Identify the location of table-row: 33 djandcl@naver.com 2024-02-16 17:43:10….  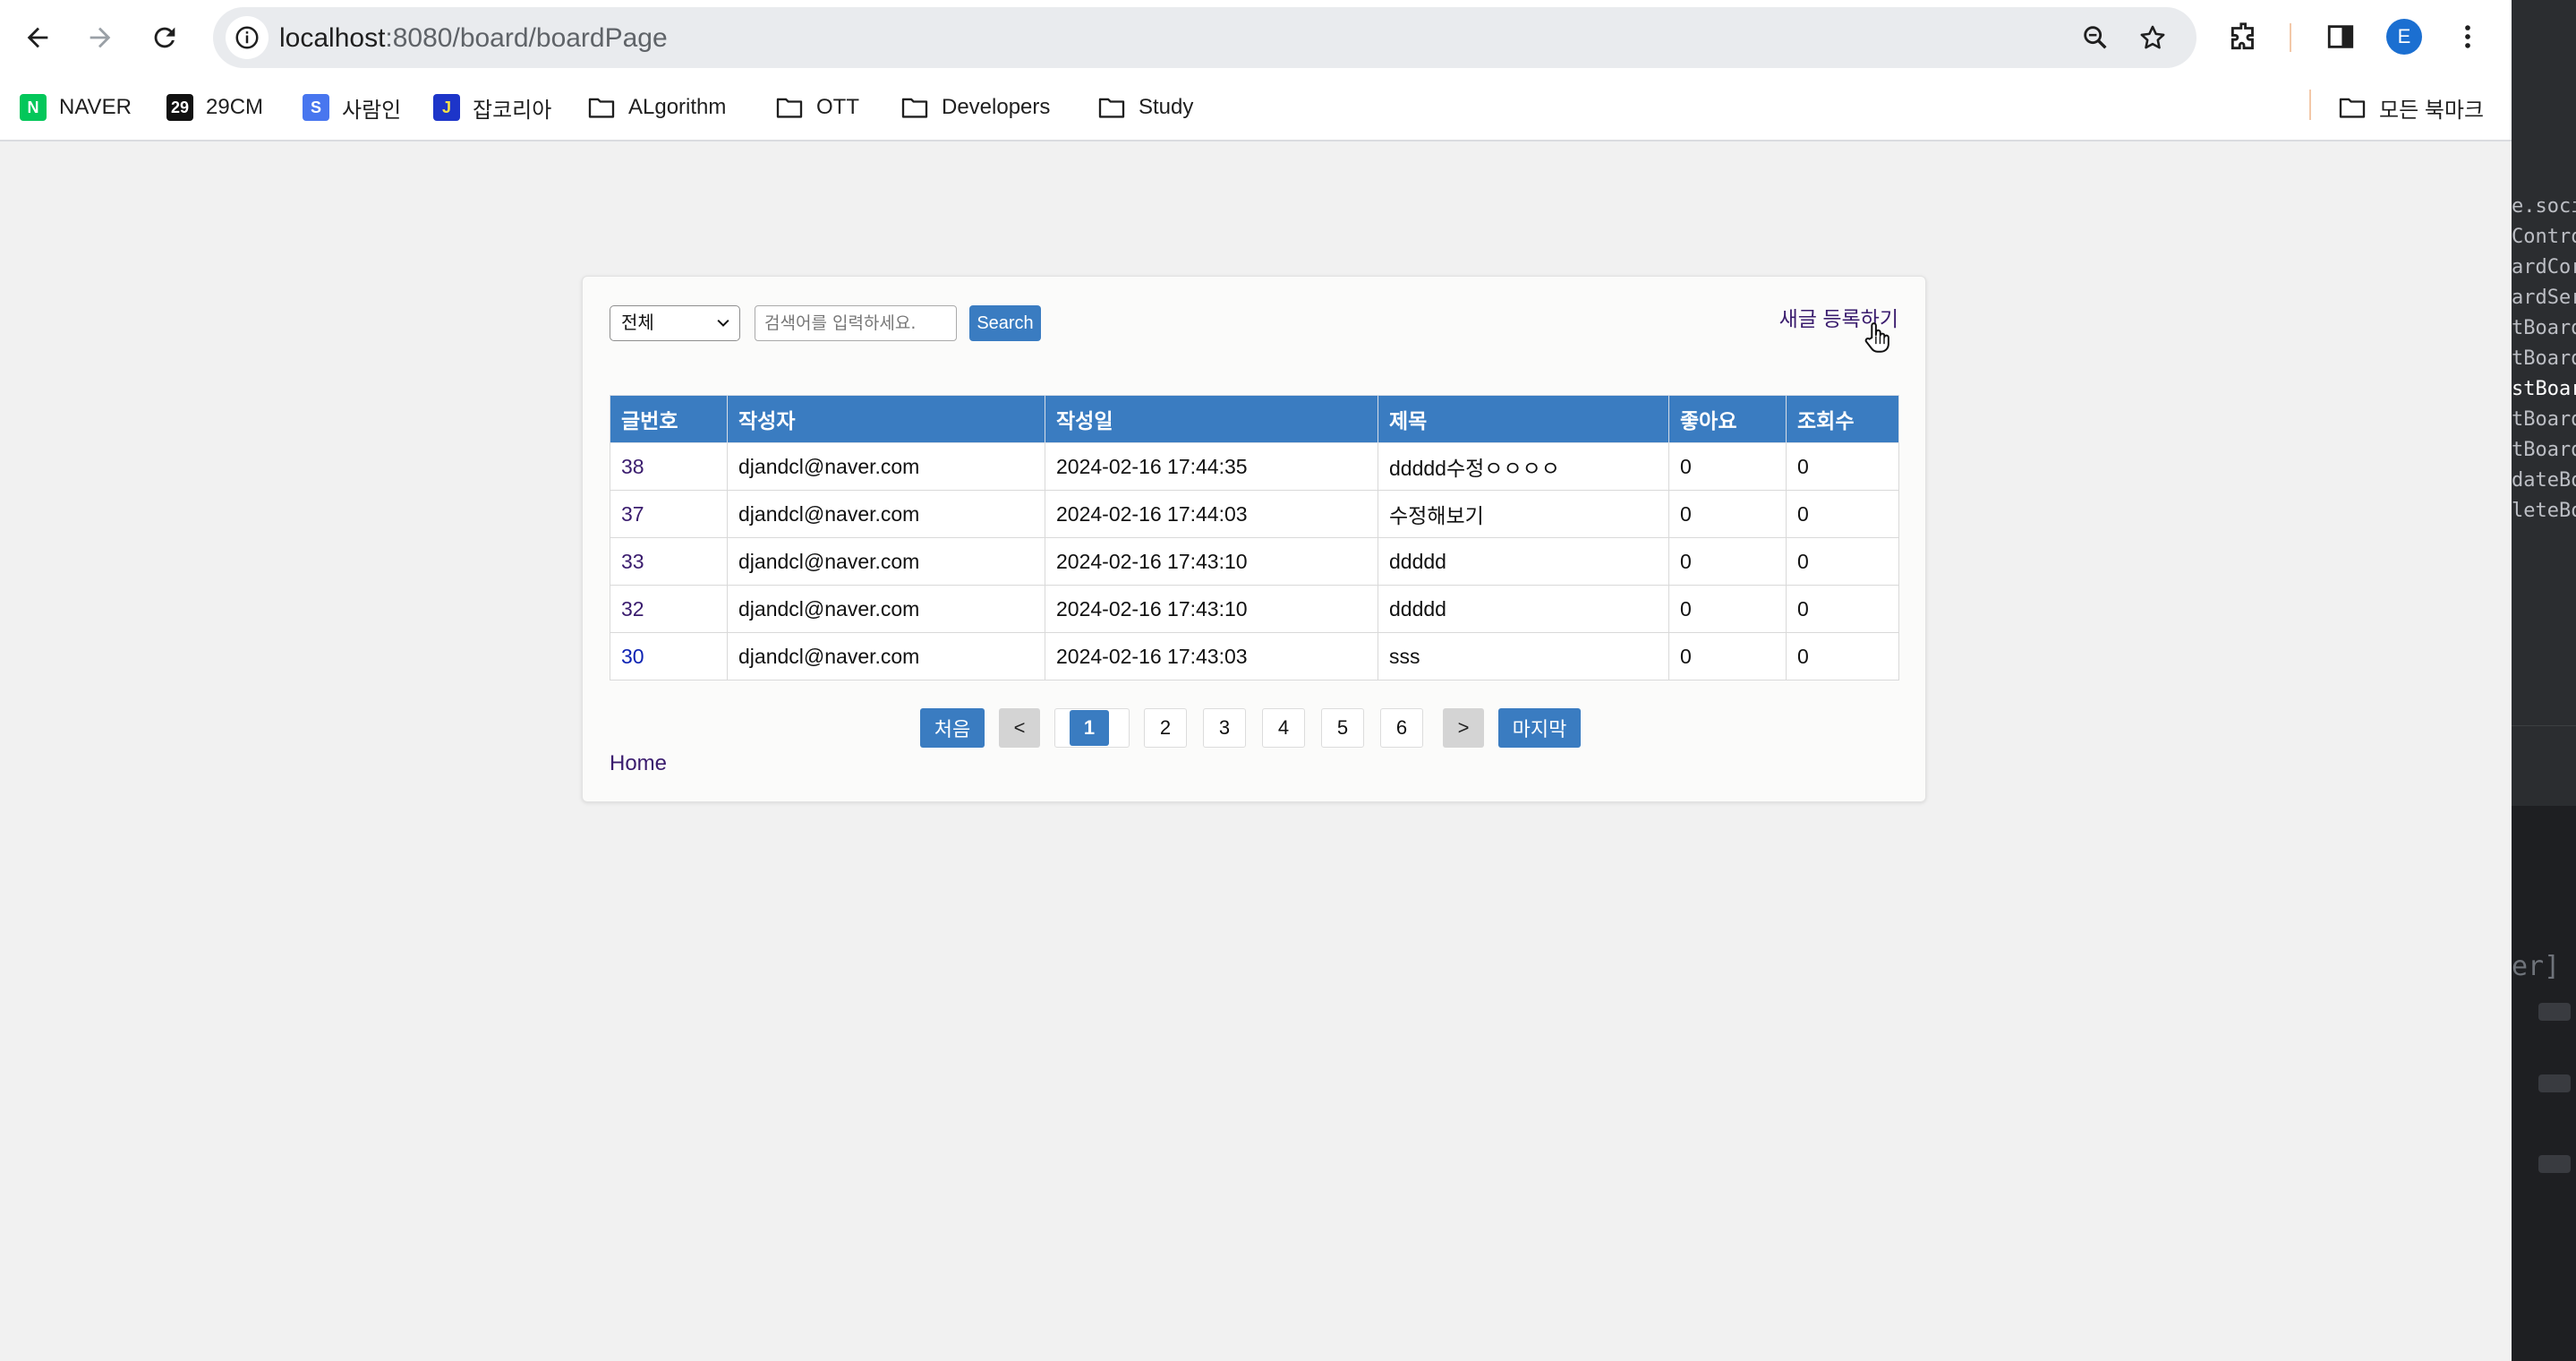
(1254, 561).